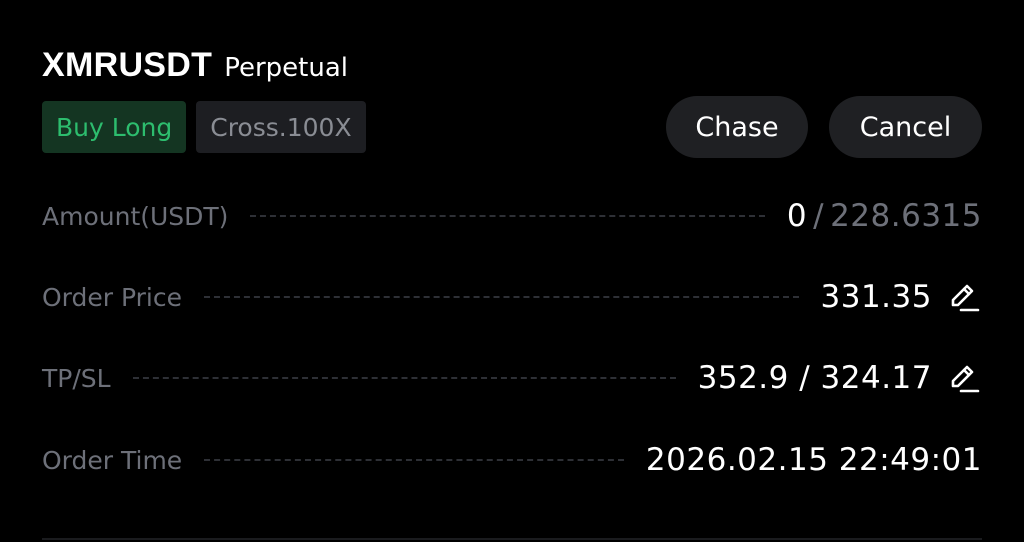  What do you see at coordinates (905, 127) in the screenshot?
I see `cancel-button: Cancel` at bounding box center [905, 127].